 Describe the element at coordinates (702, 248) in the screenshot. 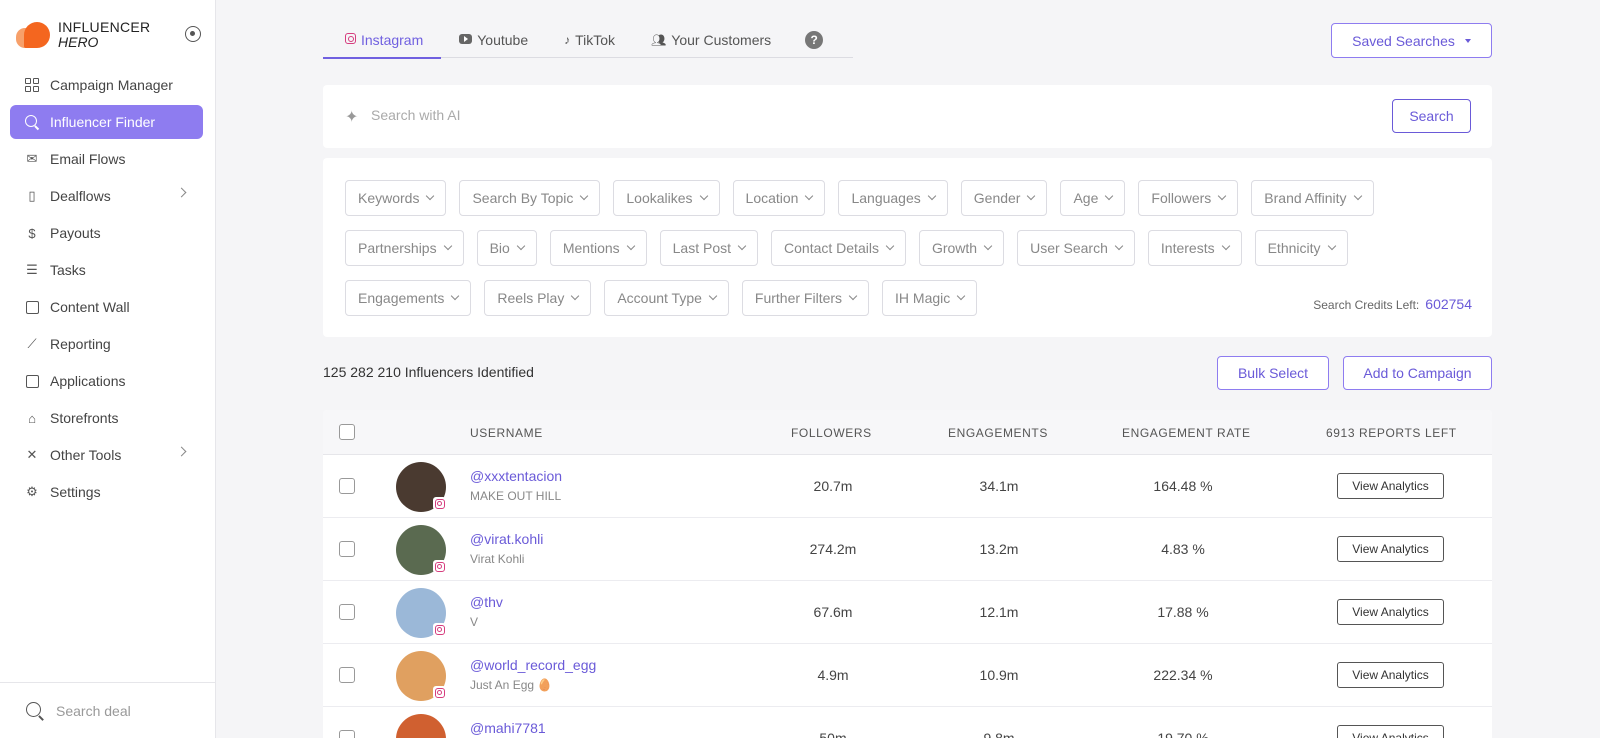

I see `filter-label: Last Post` at that location.